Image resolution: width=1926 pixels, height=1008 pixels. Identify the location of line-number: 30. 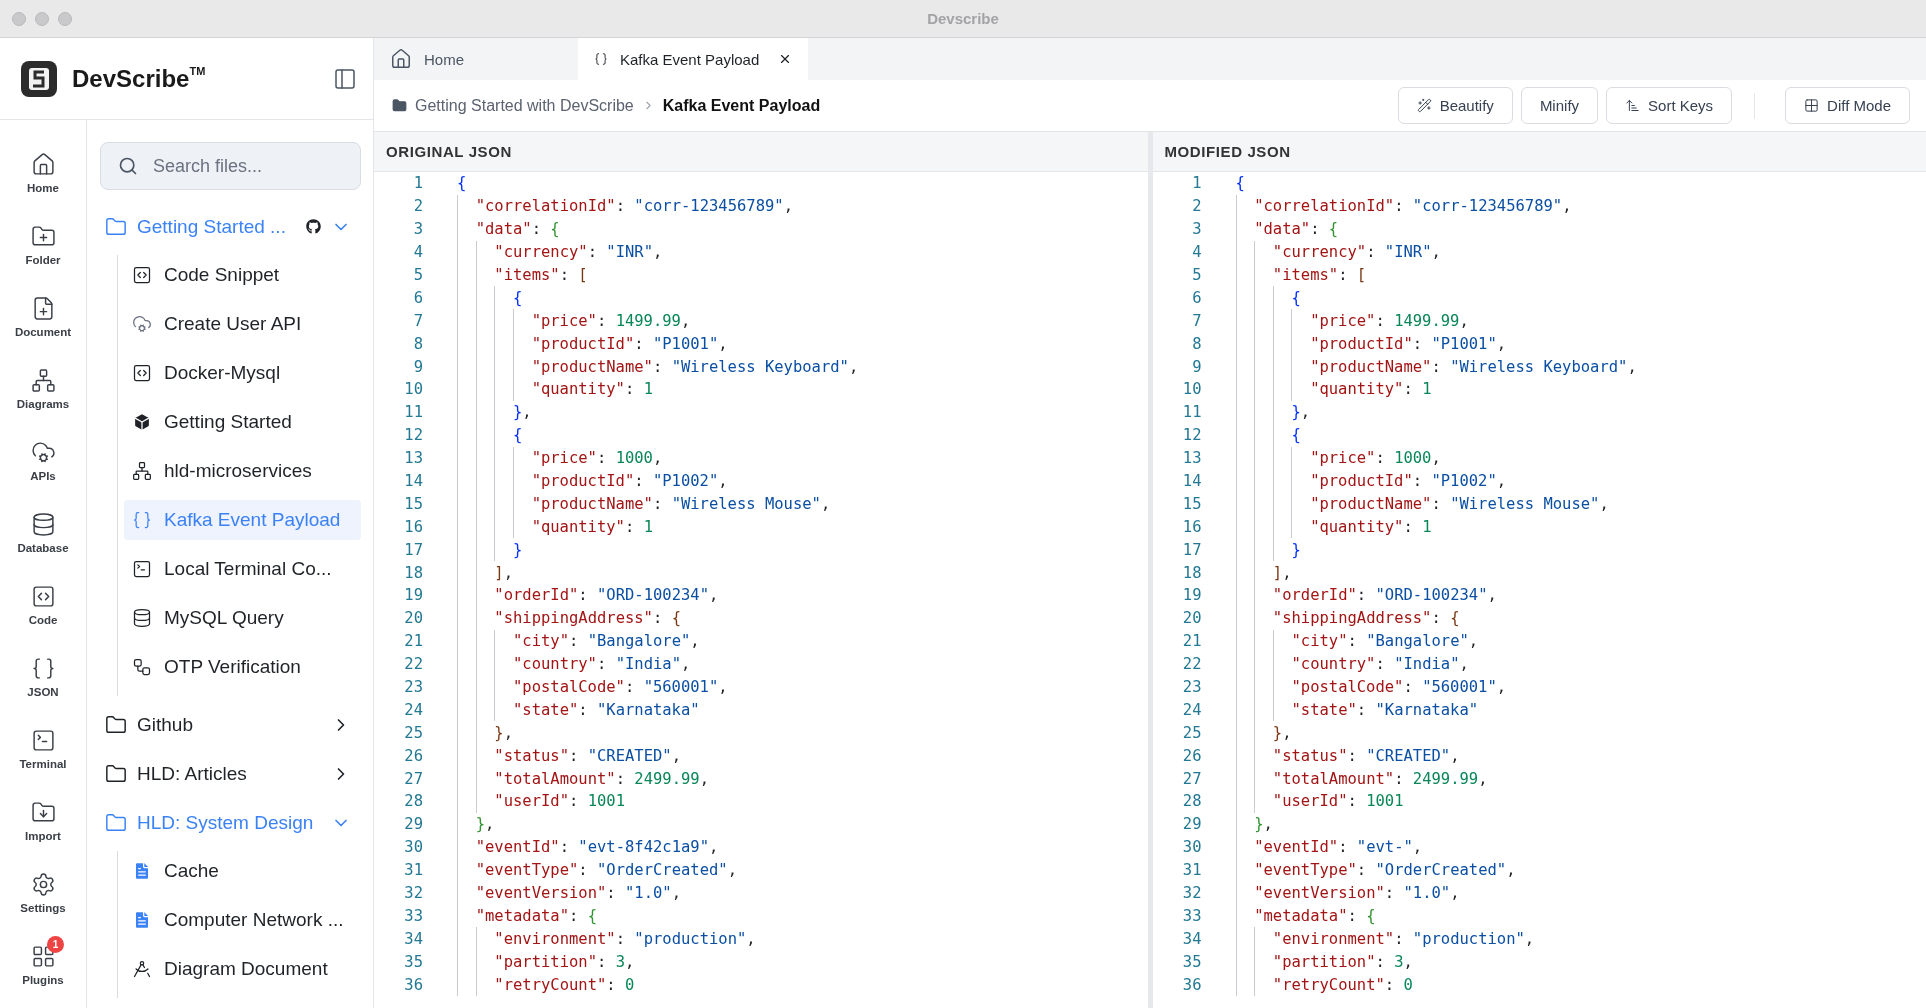
(413, 847).